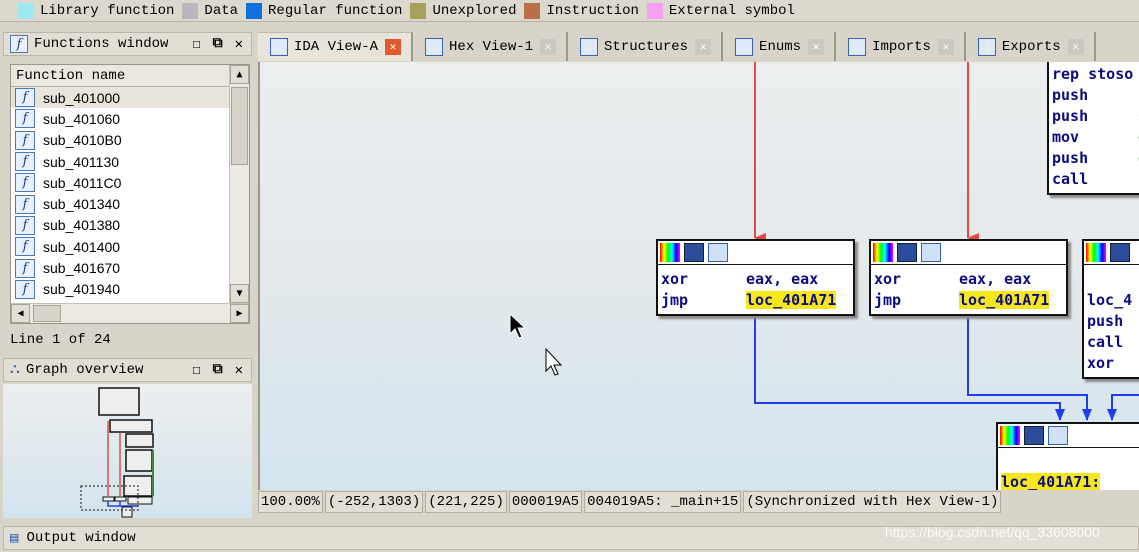  Describe the element at coordinates (127, 44) in the screenshot. I see `functions-window-header: f Functions window ☐ ⧉ ✕` at that location.